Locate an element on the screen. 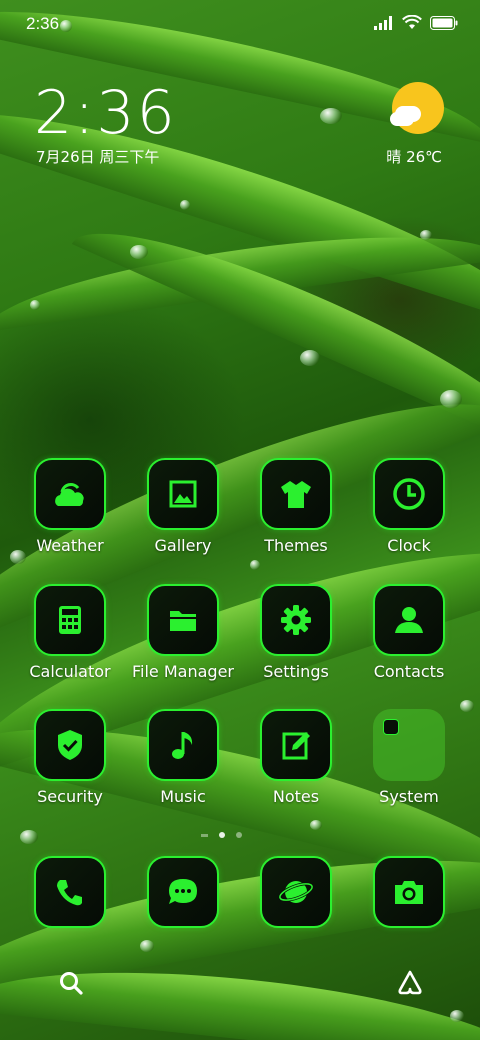 This screenshot has width=480, height=1040. dock-camera is located at coordinates (409, 892).